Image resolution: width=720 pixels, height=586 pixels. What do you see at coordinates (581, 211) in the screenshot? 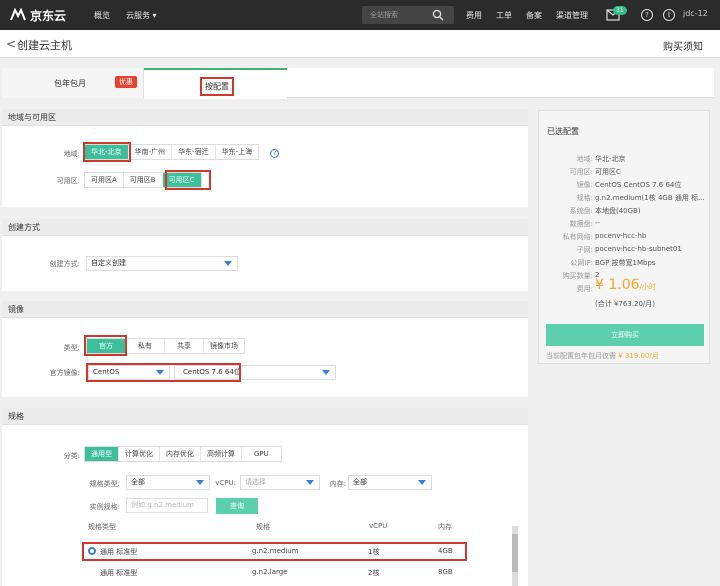
I see `summary-key: 系统盘:` at bounding box center [581, 211].